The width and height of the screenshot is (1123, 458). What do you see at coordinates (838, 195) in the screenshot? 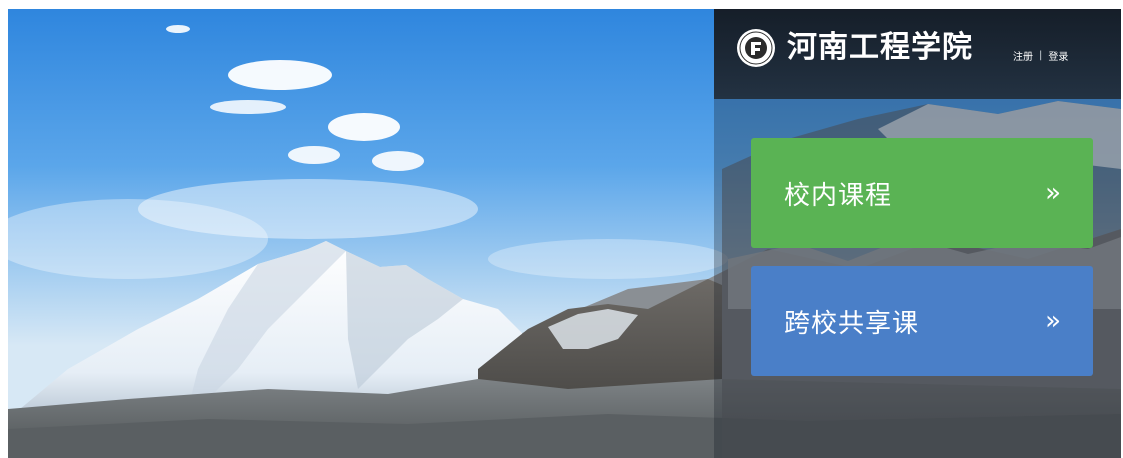
I see `campus-courses-label: 校内课程` at bounding box center [838, 195].